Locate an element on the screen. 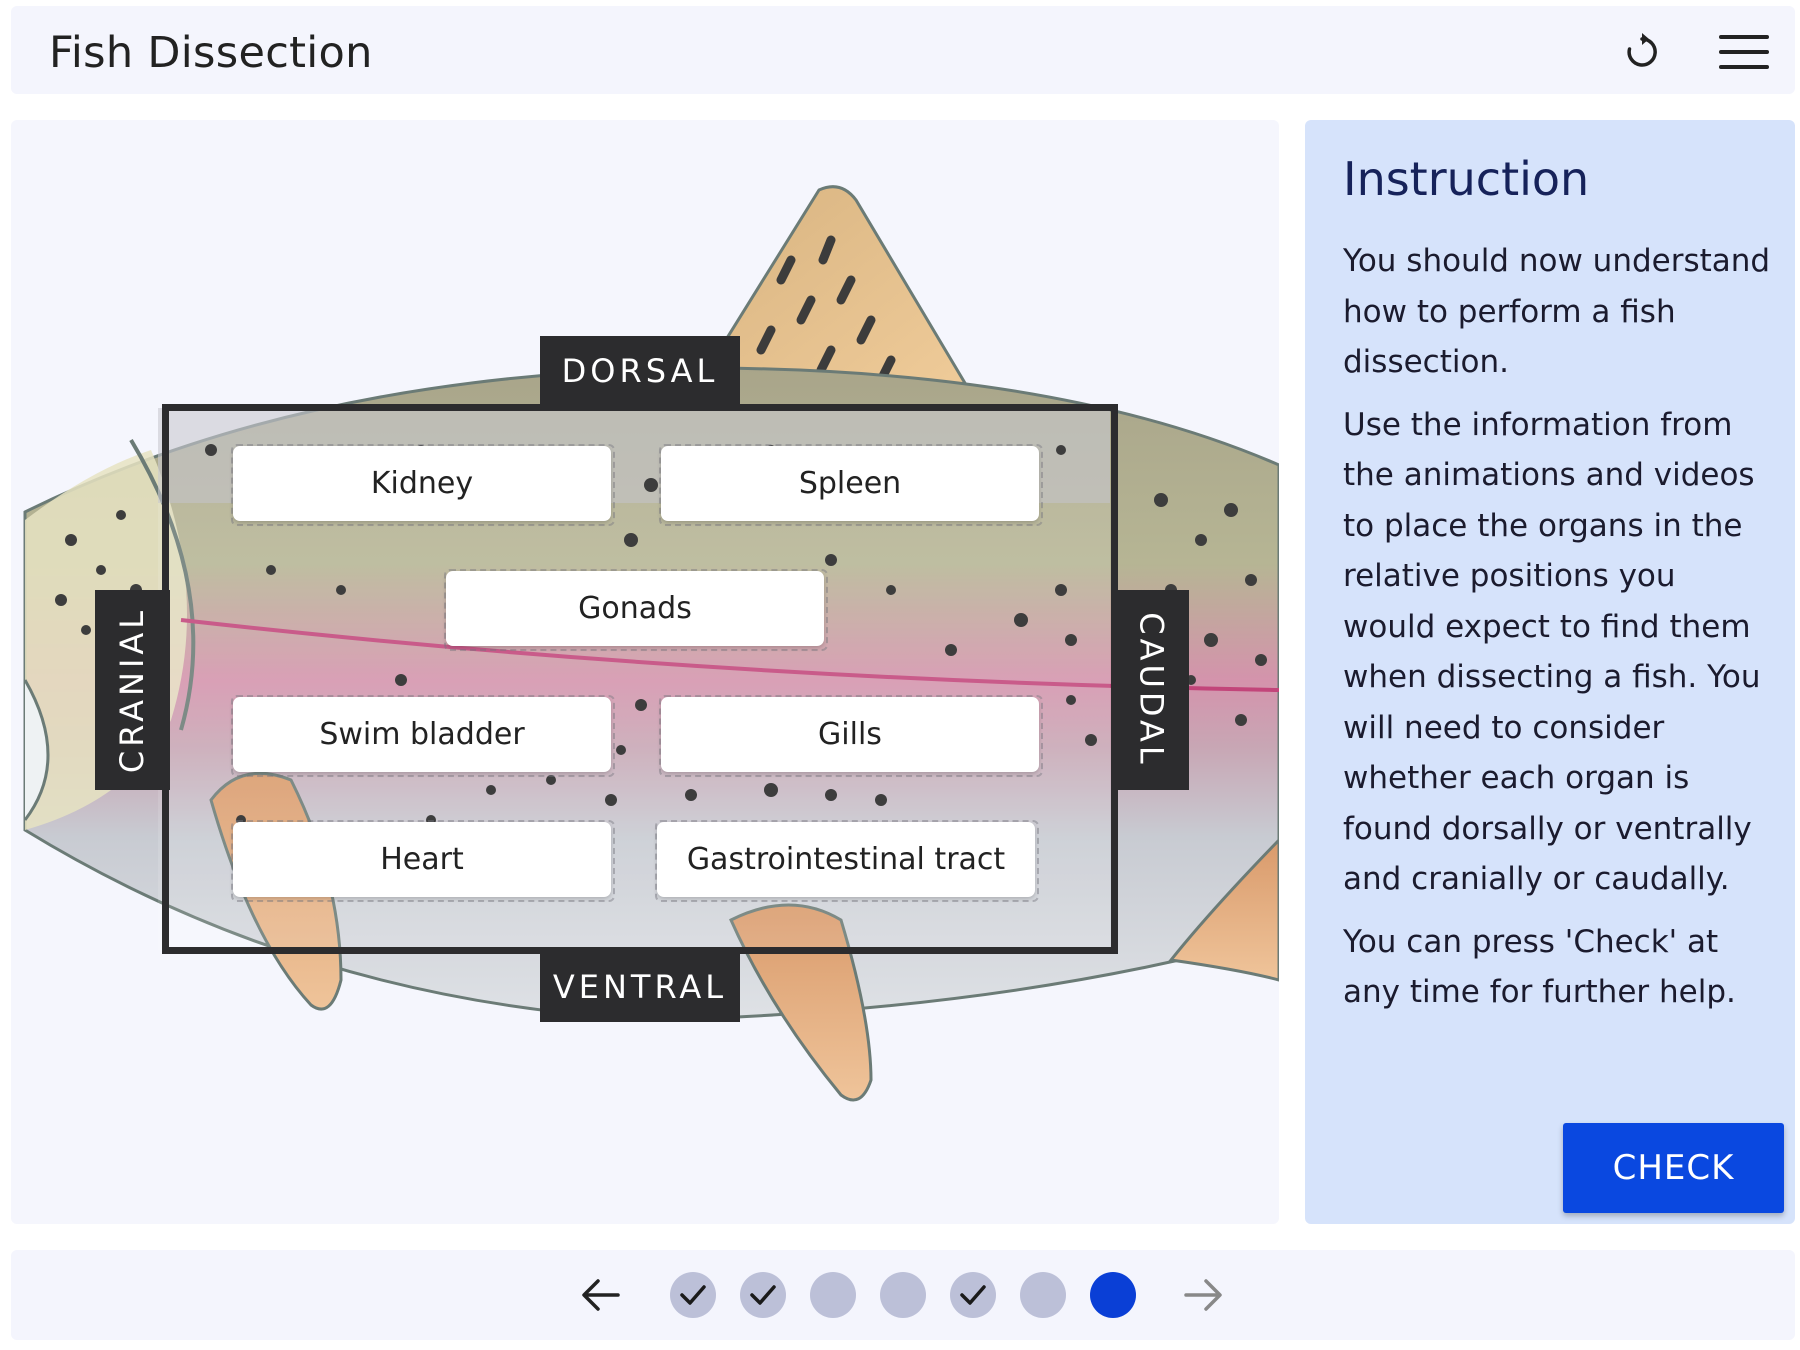 This screenshot has width=1800, height=1350. arrow-left-icon is located at coordinates (601, 1295).